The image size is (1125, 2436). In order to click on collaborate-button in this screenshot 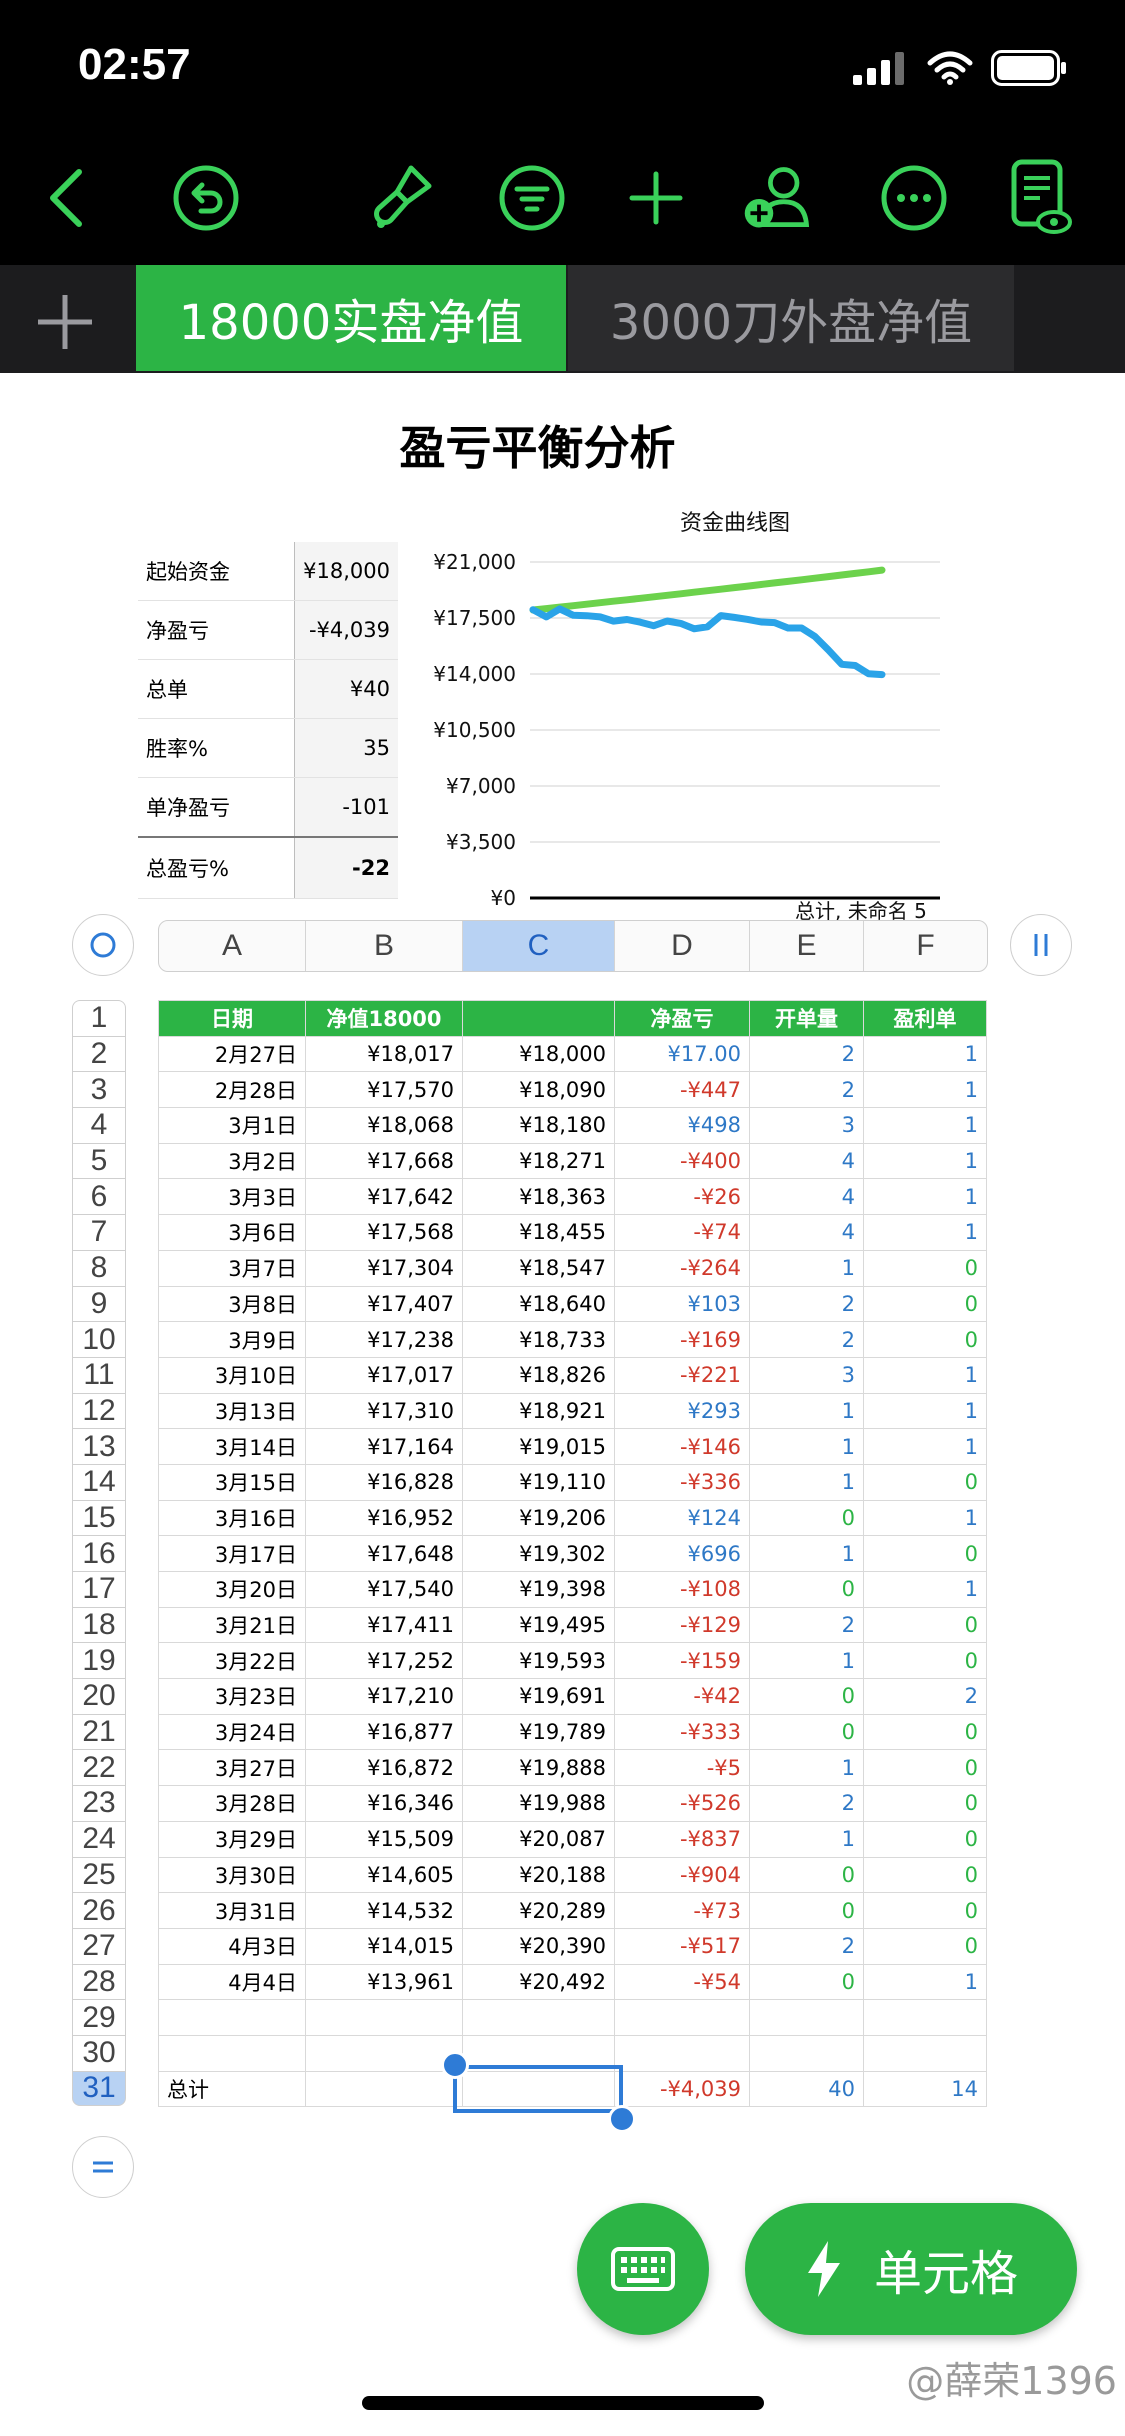, I will do `click(778, 198)`.